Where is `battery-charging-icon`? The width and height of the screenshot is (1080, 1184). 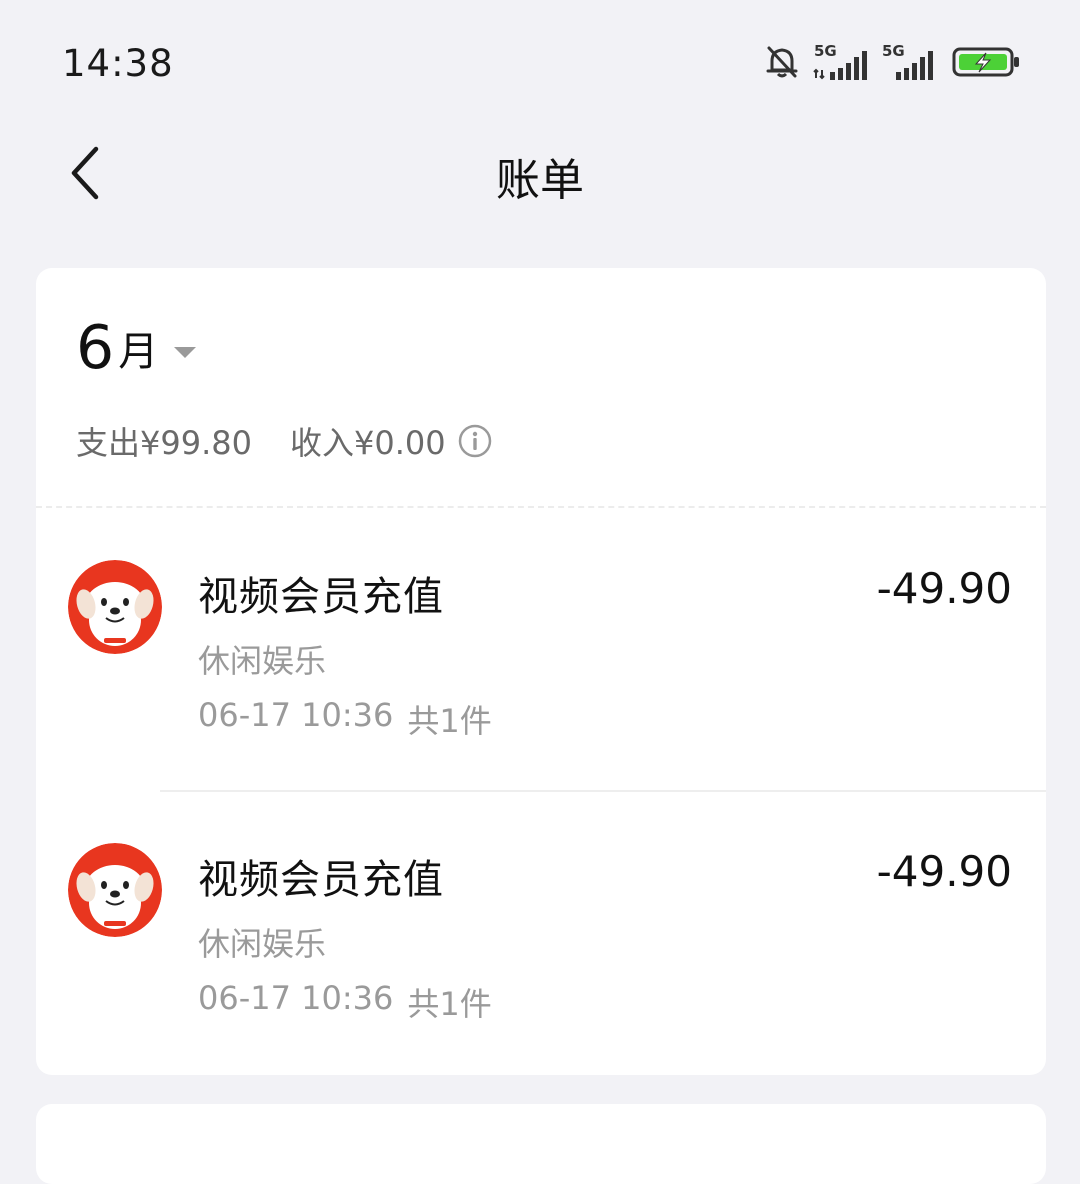
battery-charging-icon is located at coordinates (987, 64).